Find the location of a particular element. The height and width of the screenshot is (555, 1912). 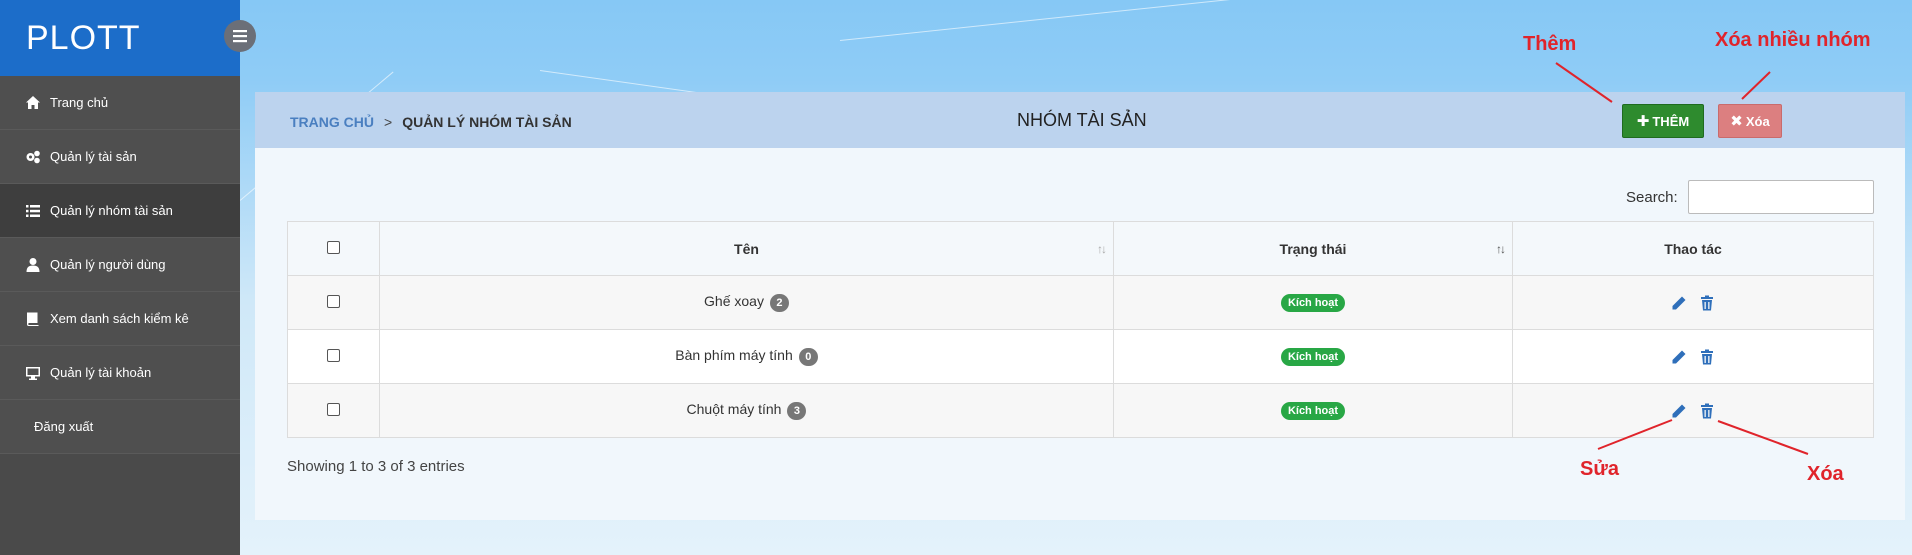

name-cell: Bàn phím máy tính 0 is located at coordinates (746, 356).